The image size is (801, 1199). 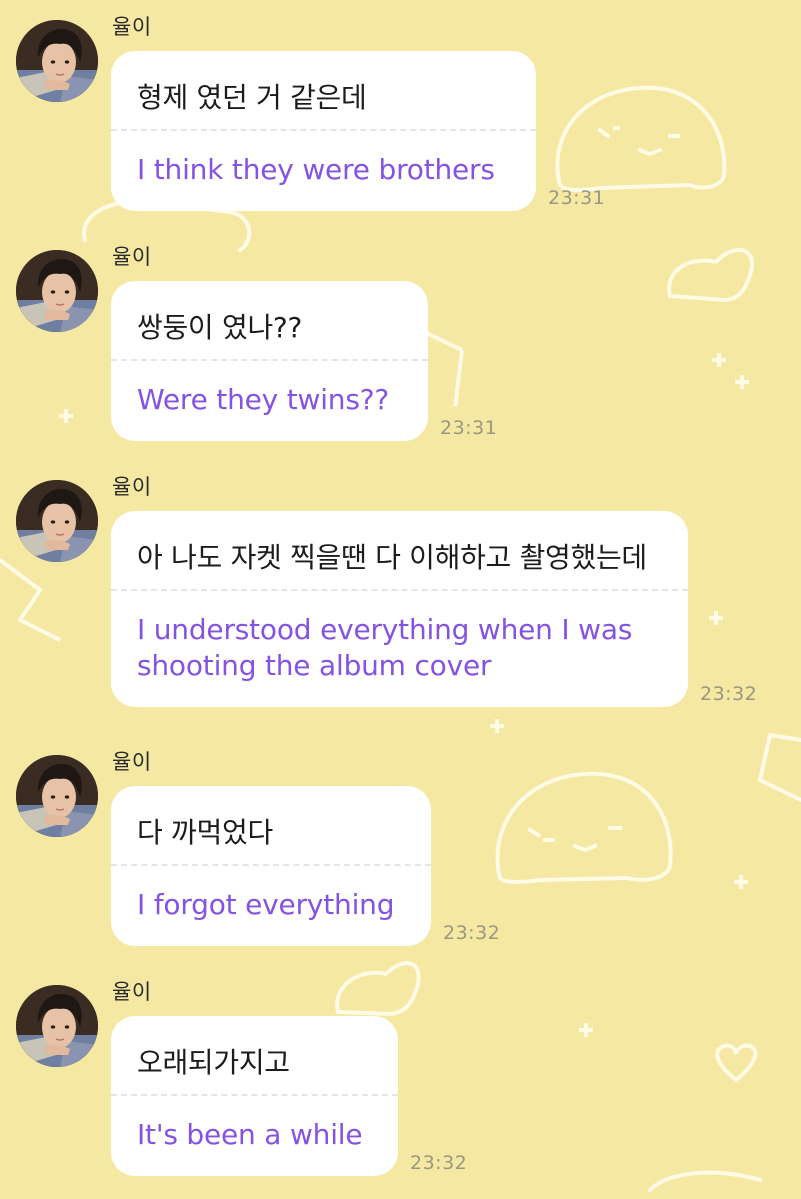 I want to click on original-text: 다 까먹었다, so click(x=205, y=832).